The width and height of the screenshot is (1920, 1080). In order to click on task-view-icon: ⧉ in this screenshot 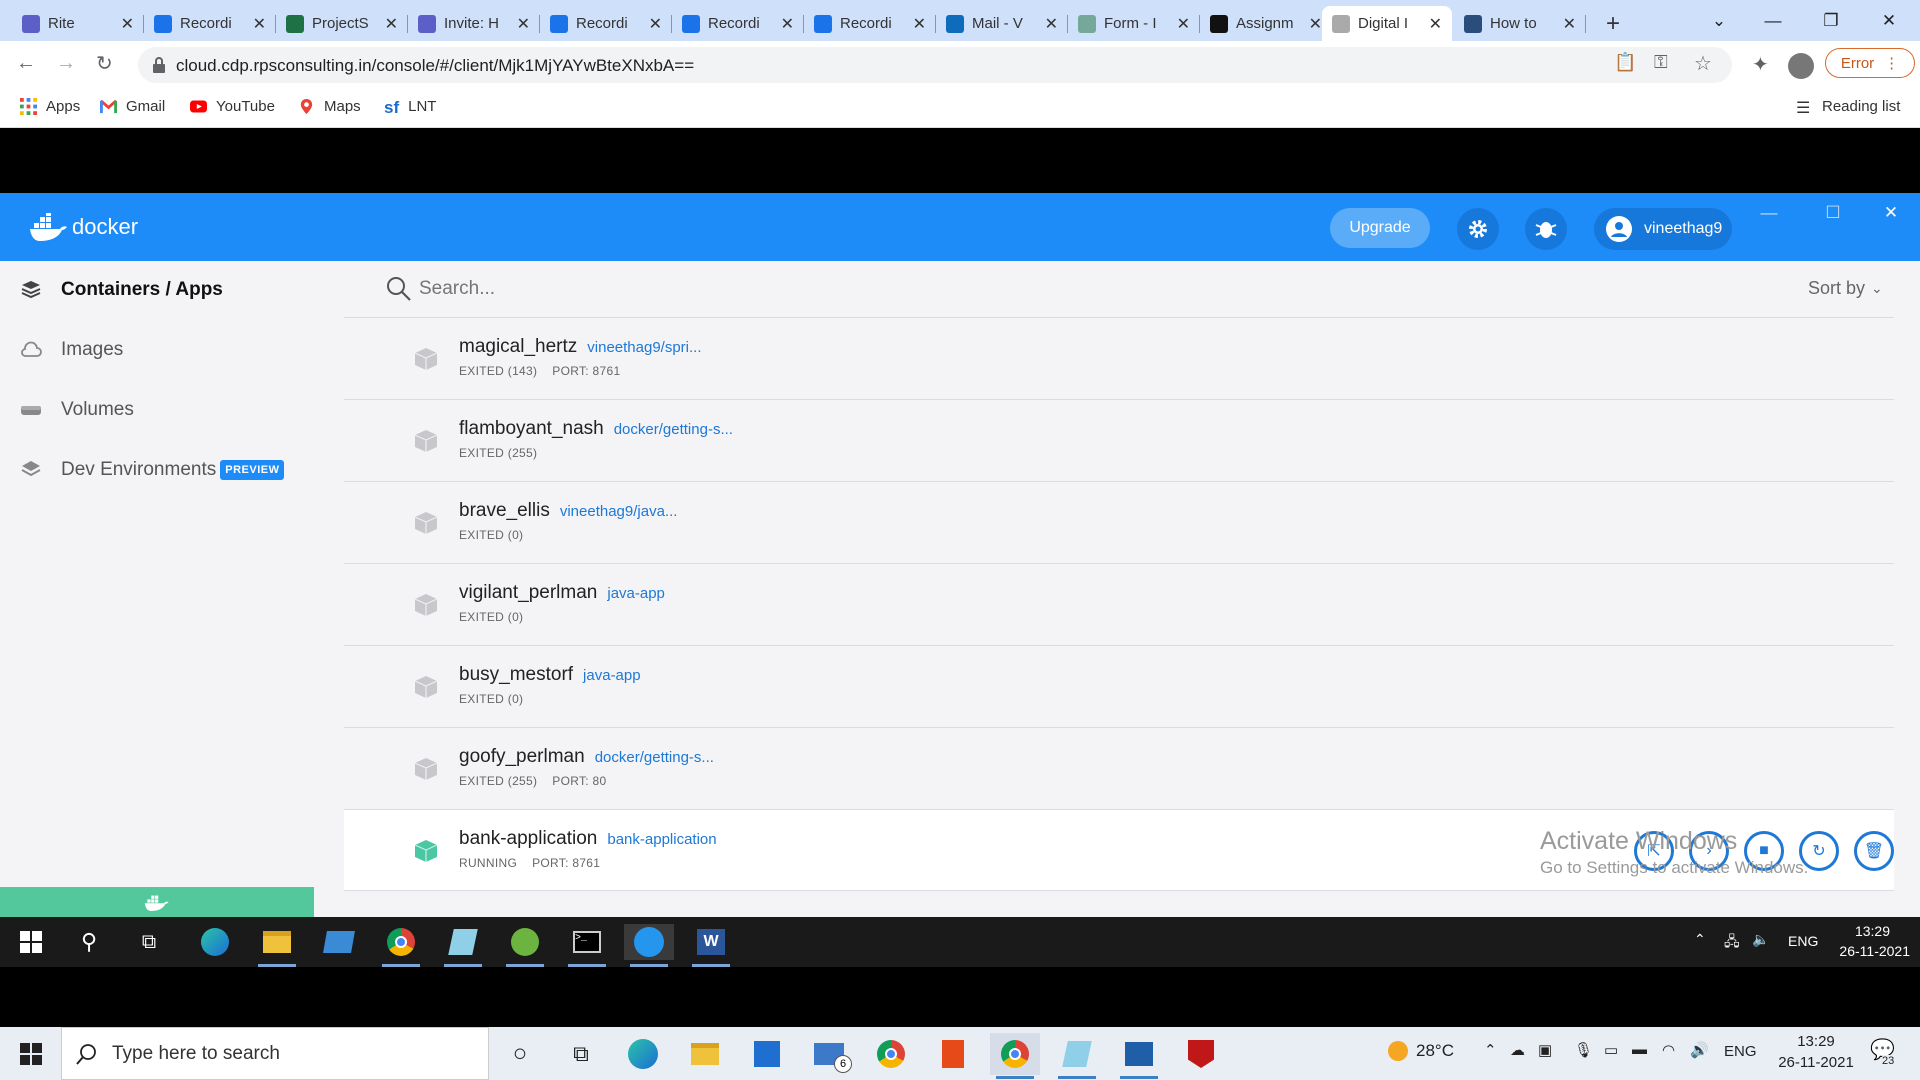, I will do `click(581, 1054)`.